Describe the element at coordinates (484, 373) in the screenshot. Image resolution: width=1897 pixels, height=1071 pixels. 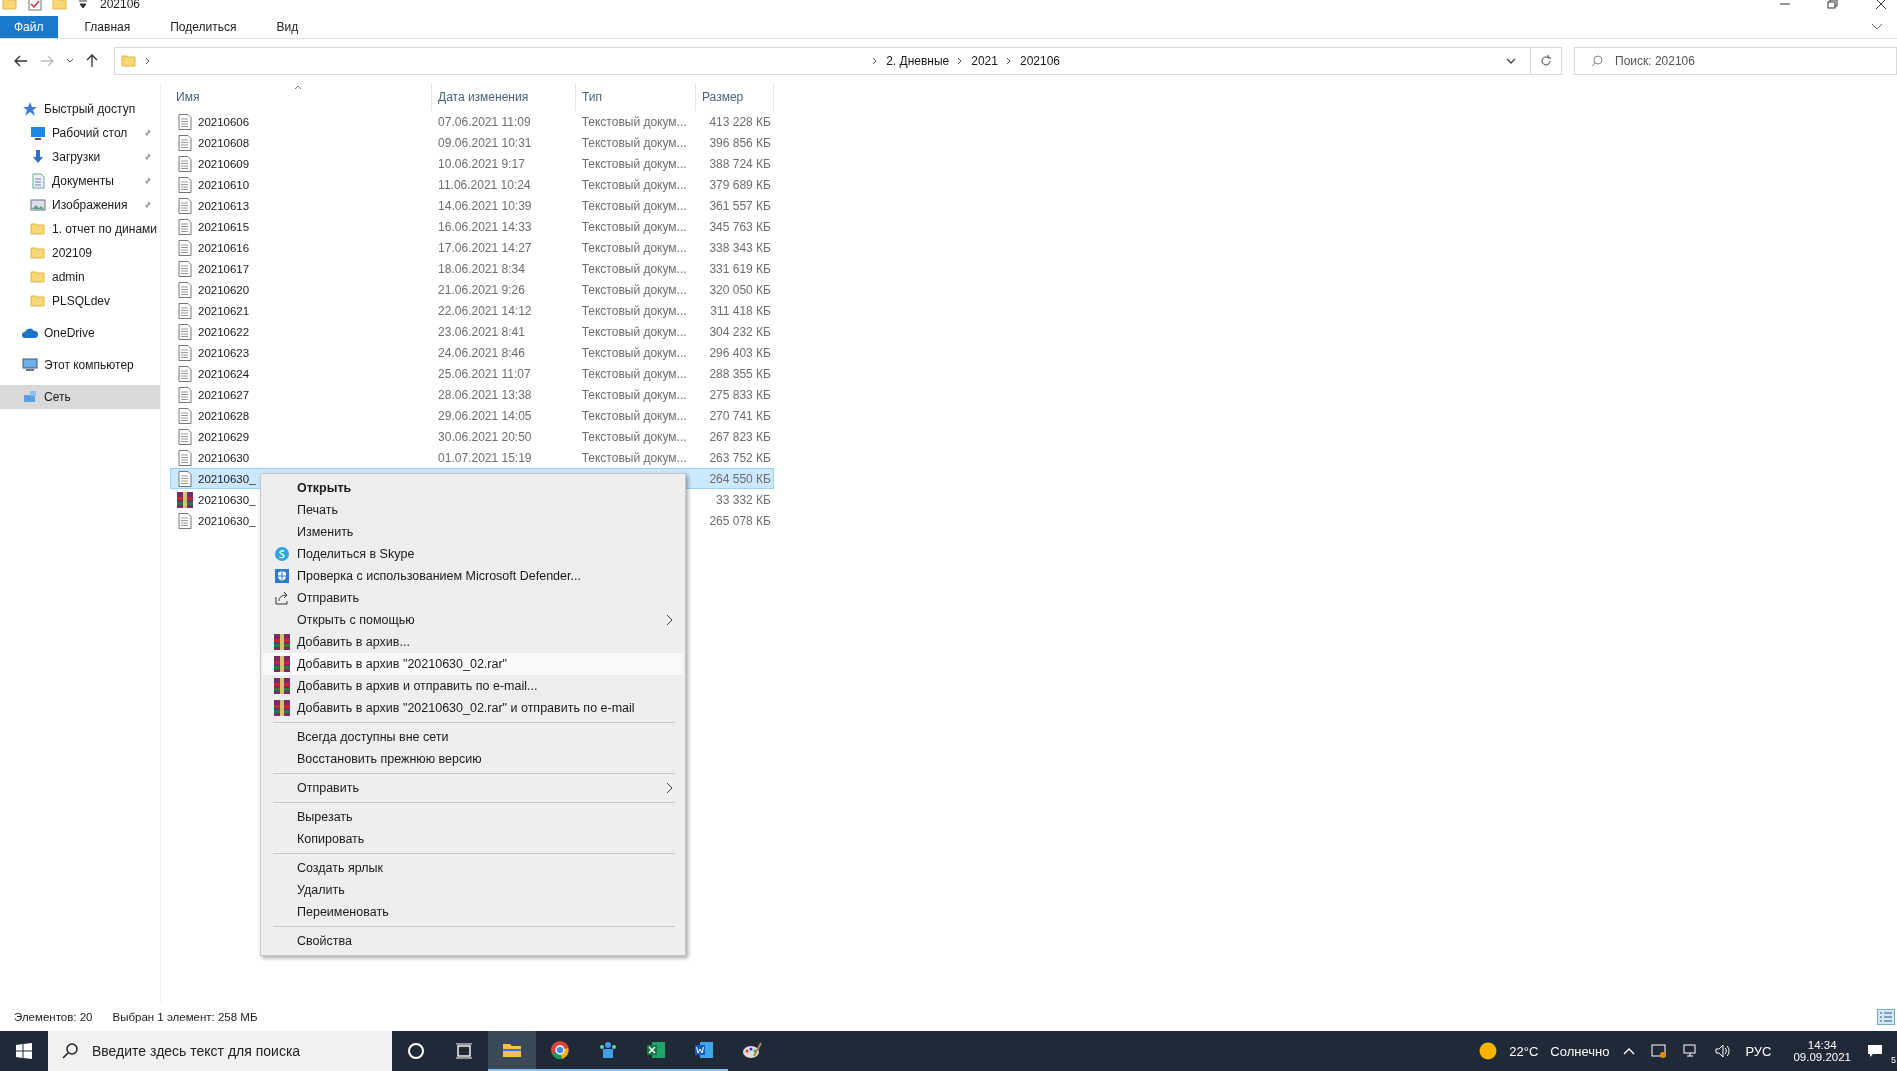
I see `modified-date: 25.06.2021 11:07` at that location.